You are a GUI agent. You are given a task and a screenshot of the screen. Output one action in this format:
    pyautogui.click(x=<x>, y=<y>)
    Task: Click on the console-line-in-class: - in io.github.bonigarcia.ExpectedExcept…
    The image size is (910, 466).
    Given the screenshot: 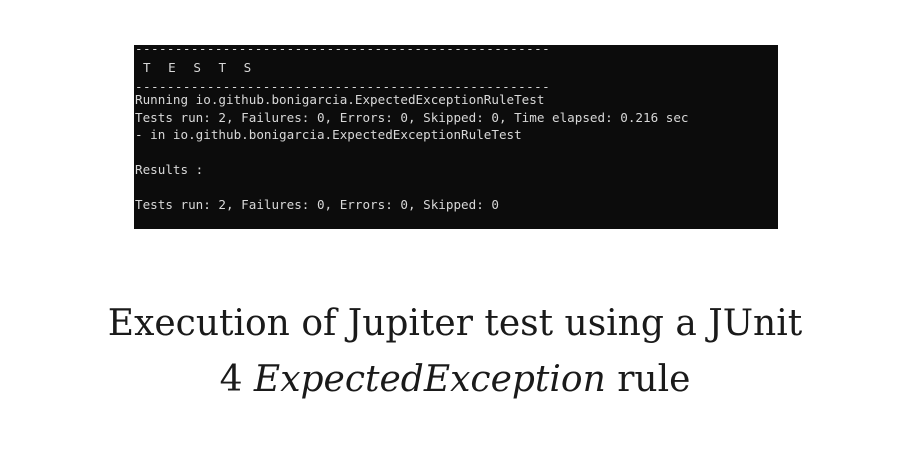 What is the action you would take?
    pyautogui.click(x=328, y=134)
    